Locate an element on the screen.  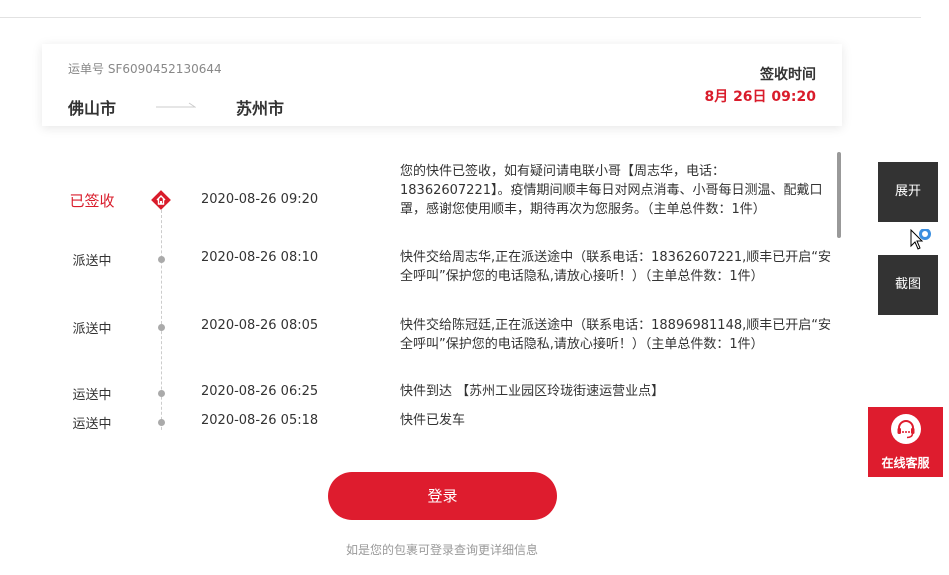
tracking-time: 2020-08-26 08:05 is located at coordinates (260, 325).